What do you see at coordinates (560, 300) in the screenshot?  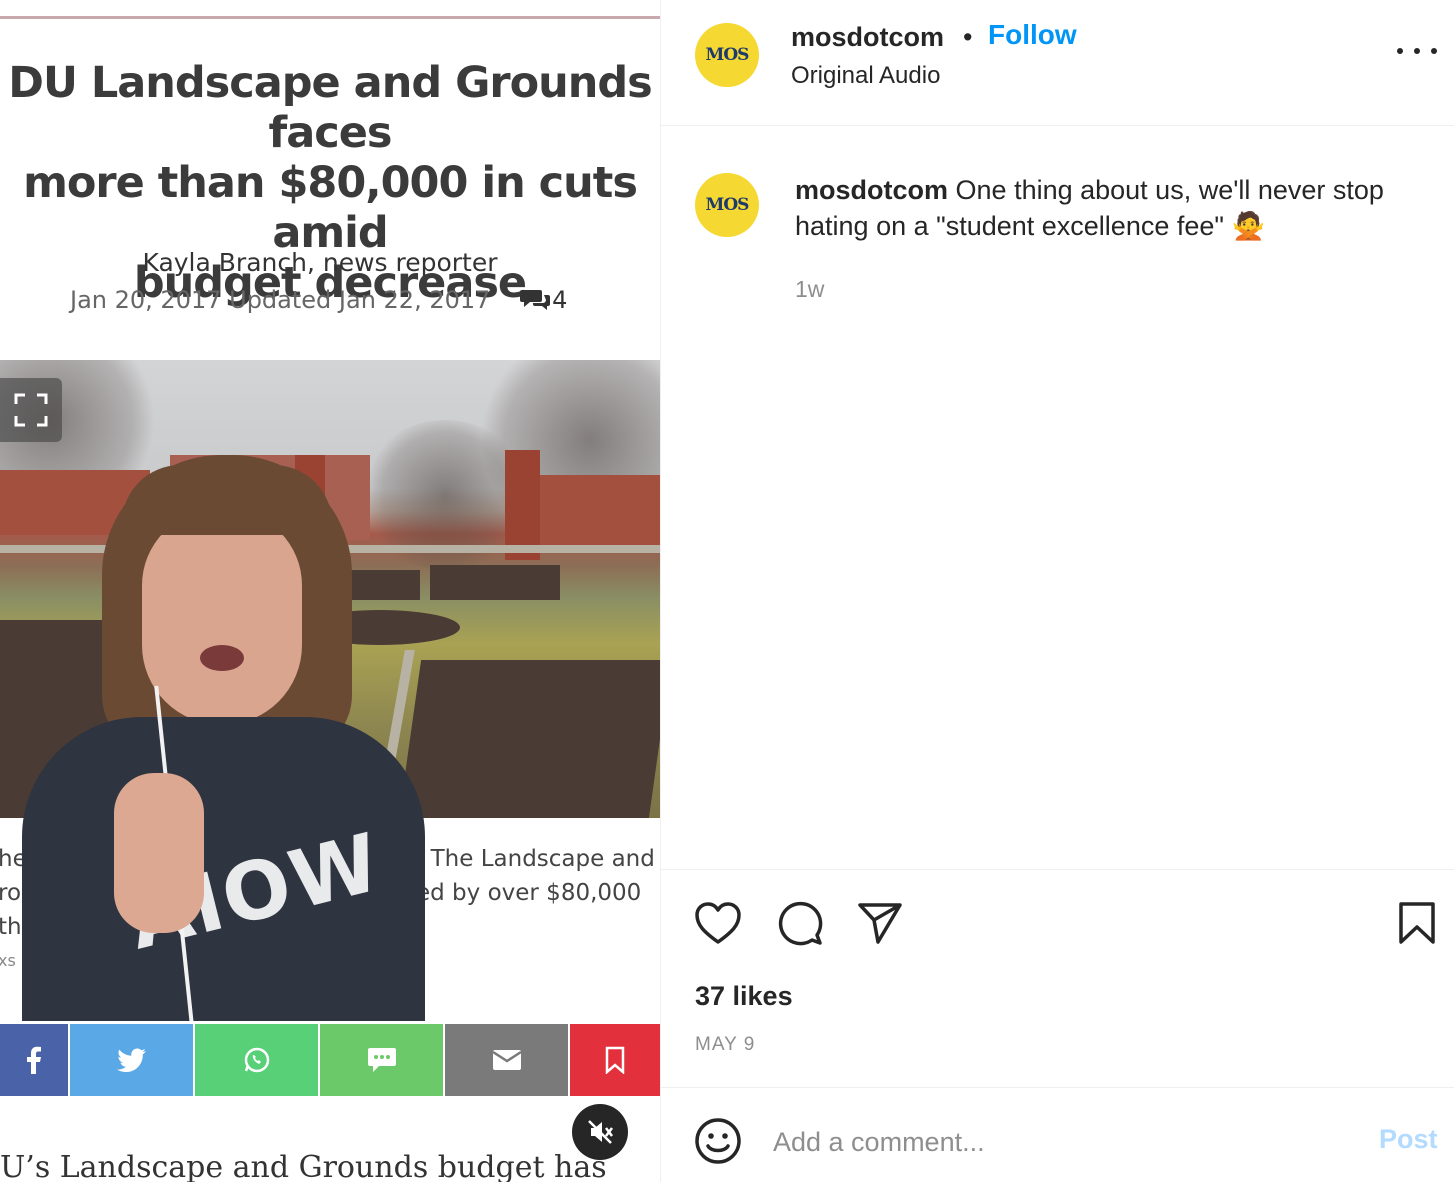 I see `comment-count: 4` at bounding box center [560, 300].